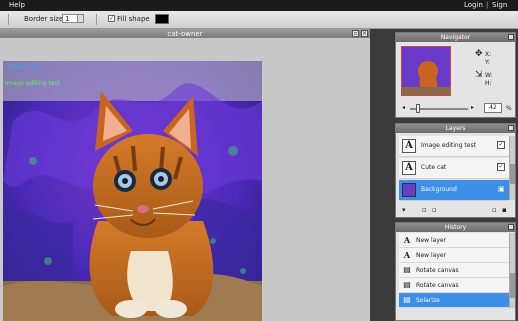 Image resolution: width=518 pixels, height=321 pixels. I want to click on image-editing-text-layer: Image editing test, so click(32, 83).